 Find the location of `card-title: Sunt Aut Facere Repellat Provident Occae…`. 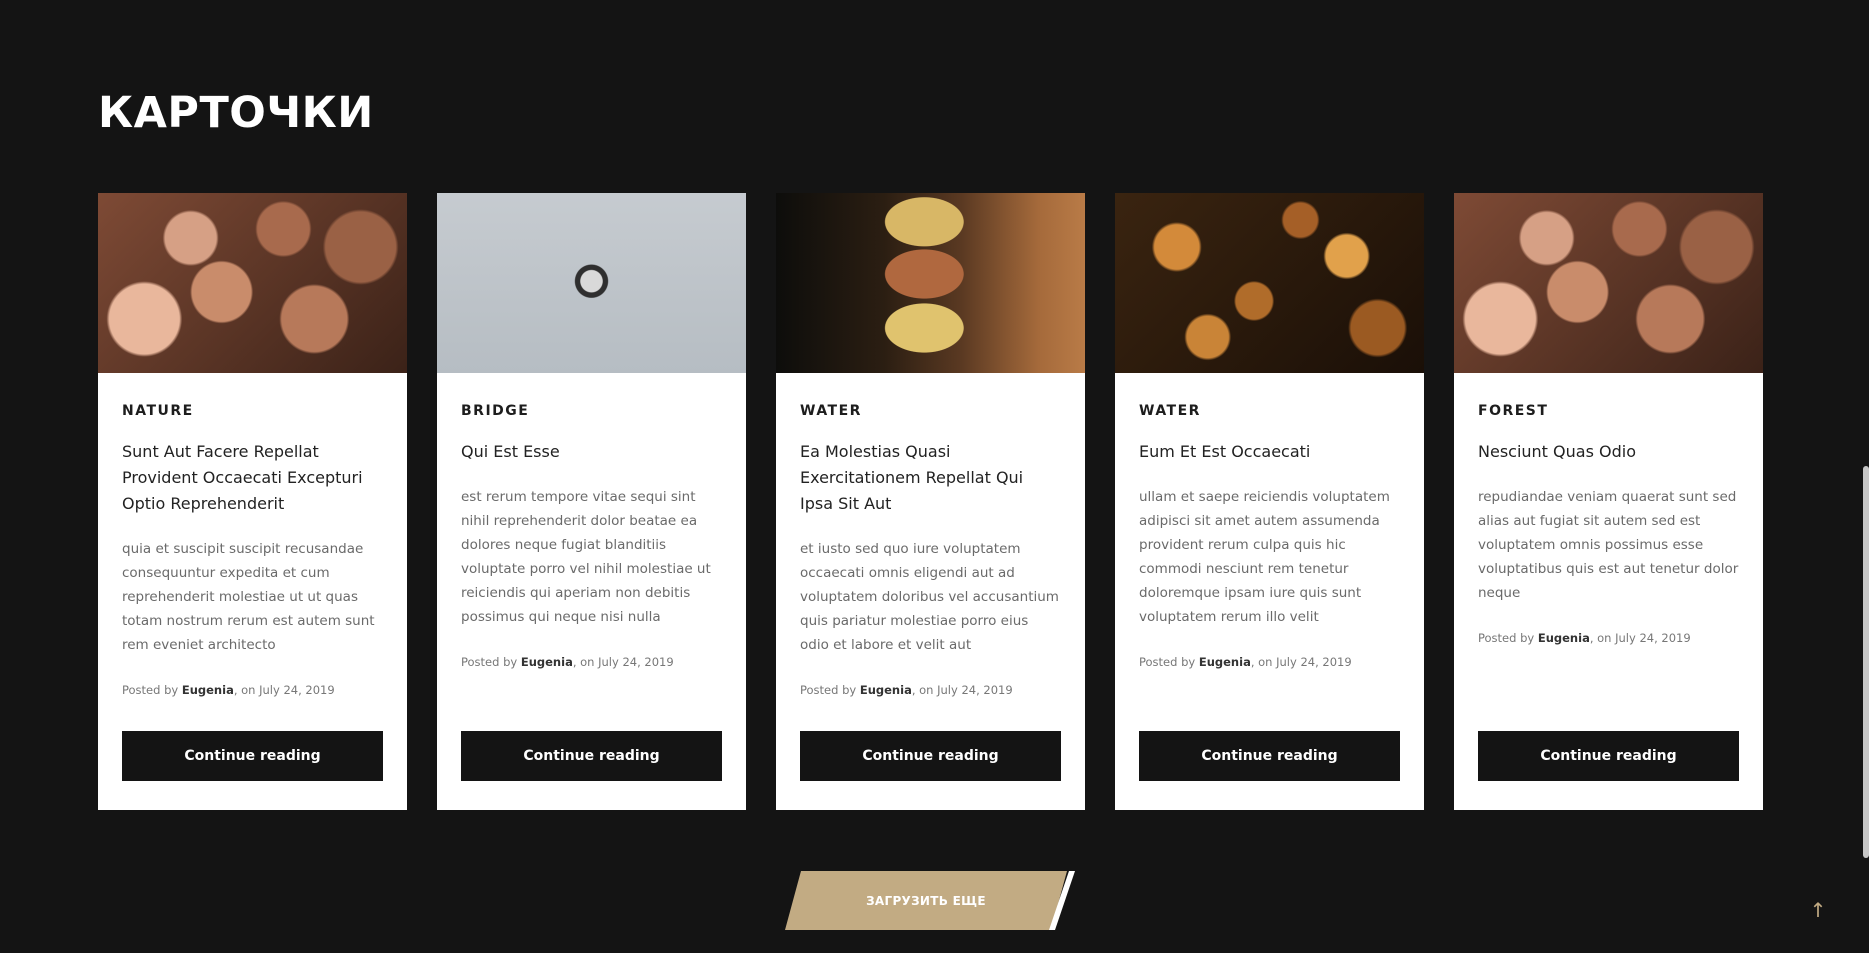

card-title: Sunt Aut Facere Repellat Provident Occae… is located at coordinates (252, 478).